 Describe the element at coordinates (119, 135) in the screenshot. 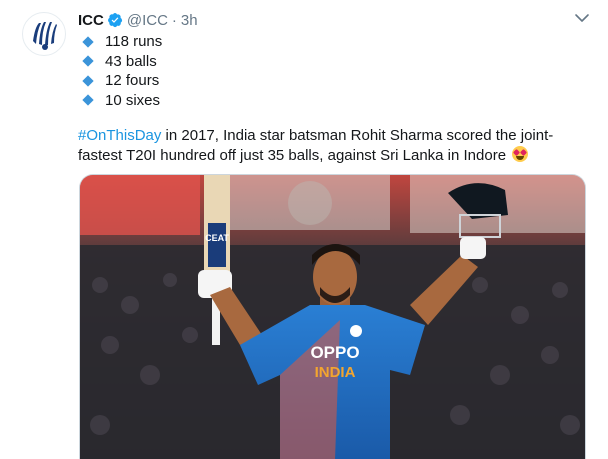

I see `hashtag-link: #OnThisDay` at that location.